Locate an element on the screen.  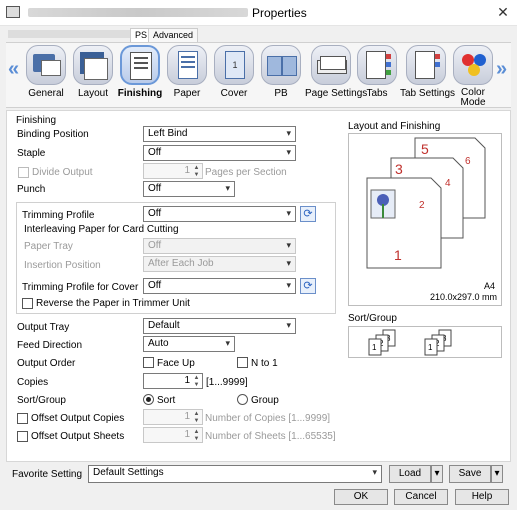
divide-output-checkbox is located at coordinates (23, 172).